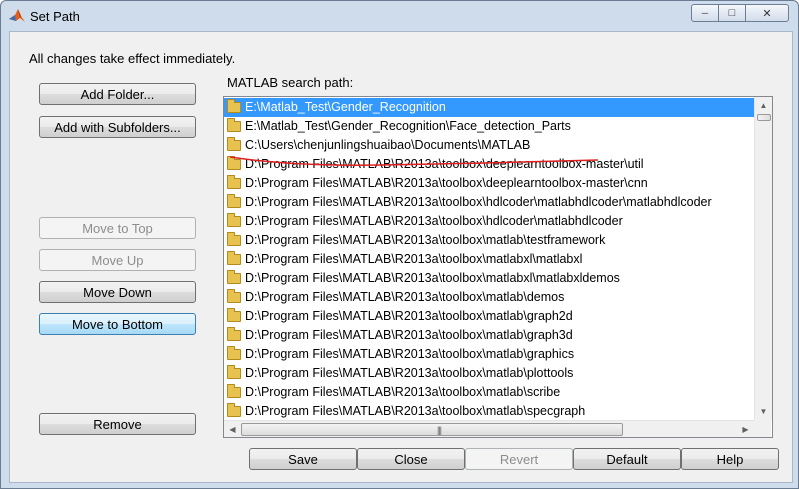  I want to click on vertical-scrollbar: ▲ ▼, so click(763, 258).